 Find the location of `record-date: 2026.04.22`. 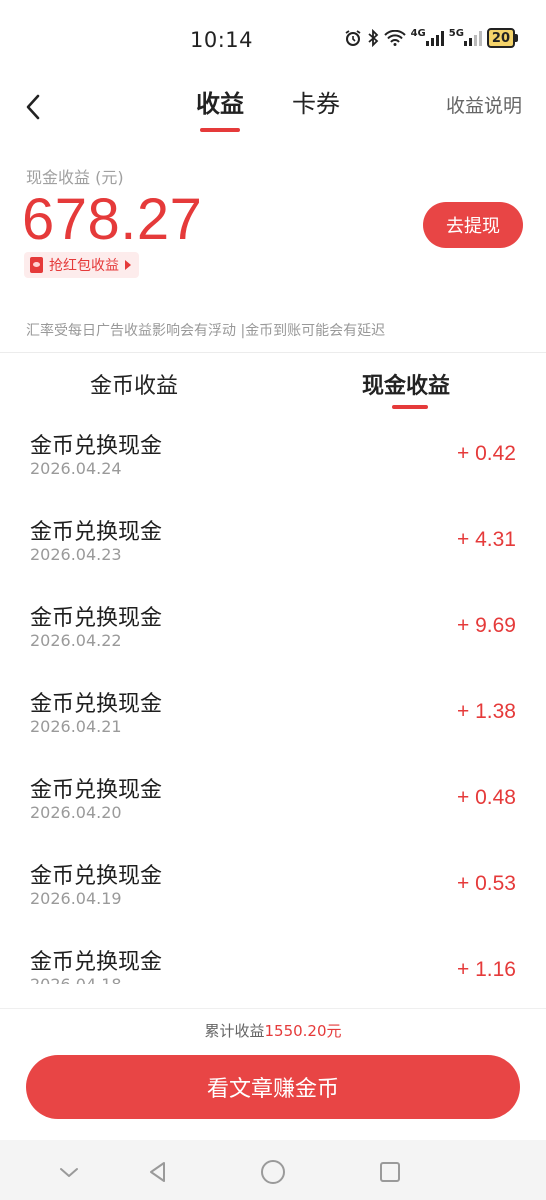

record-date: 2026.04.22 is located at coordinates (76, 640).